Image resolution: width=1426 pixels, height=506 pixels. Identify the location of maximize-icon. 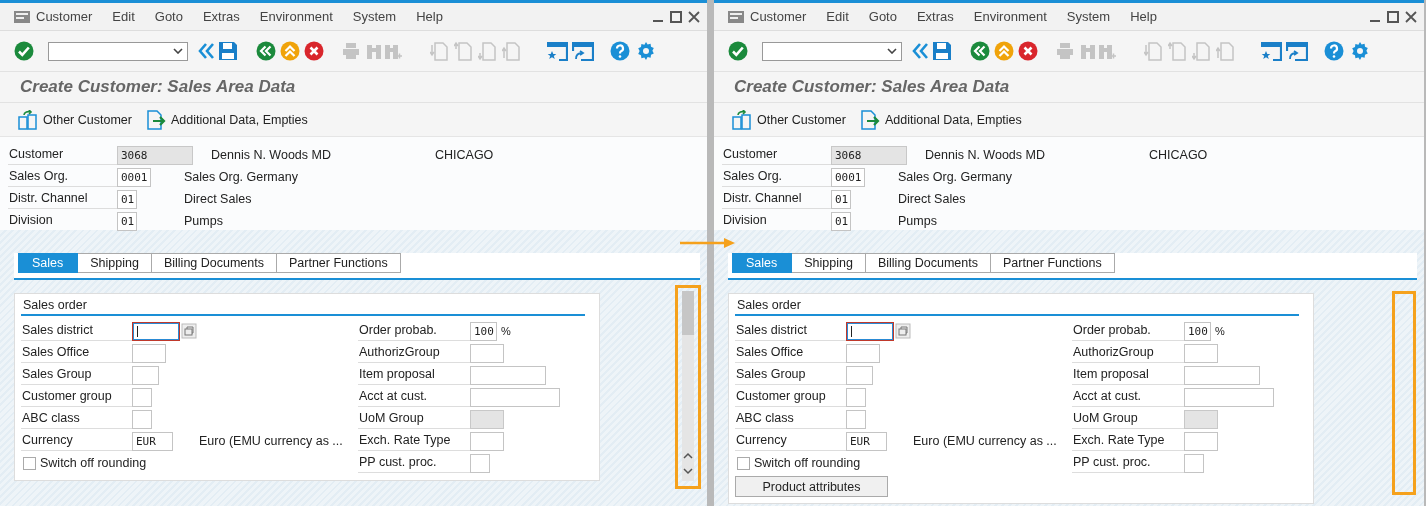
(1393, 16).